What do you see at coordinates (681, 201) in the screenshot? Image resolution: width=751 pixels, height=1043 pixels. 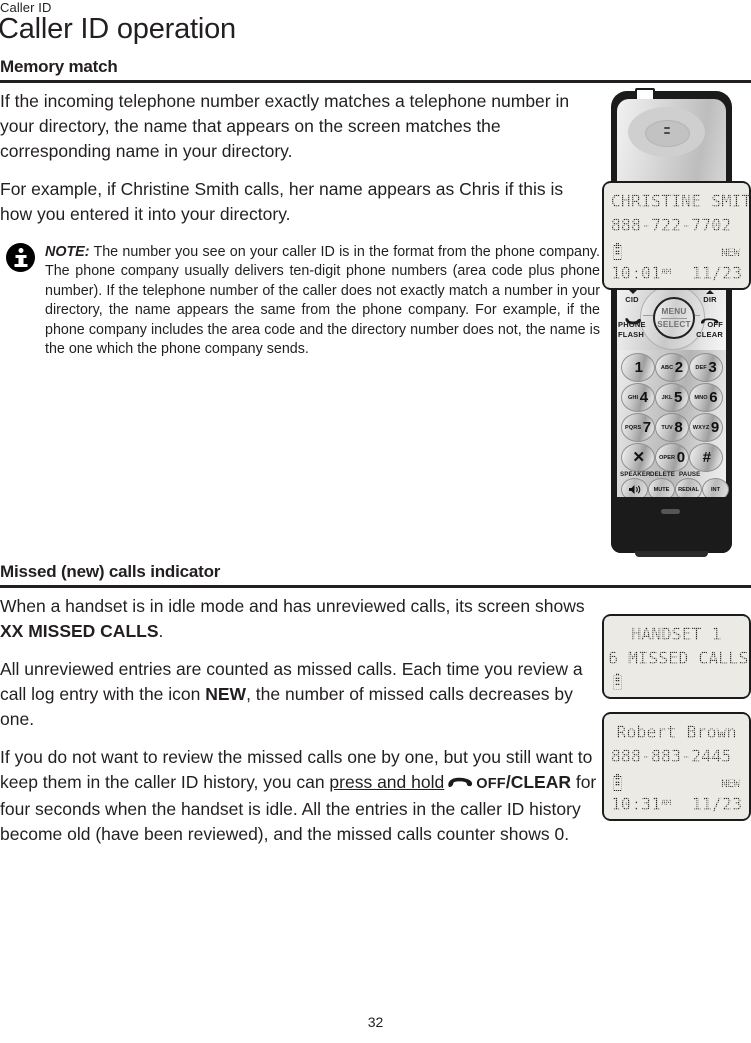 I see `lcd-caller-name: CHRISTINE SMITH` at bounding box center [681, 201].